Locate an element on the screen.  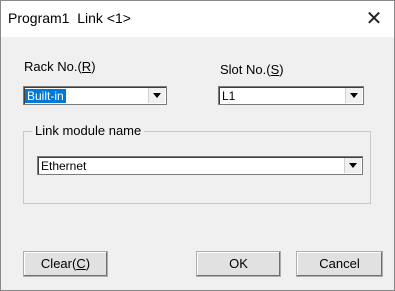
ok-button: OK is located at coordinates (238, 264).